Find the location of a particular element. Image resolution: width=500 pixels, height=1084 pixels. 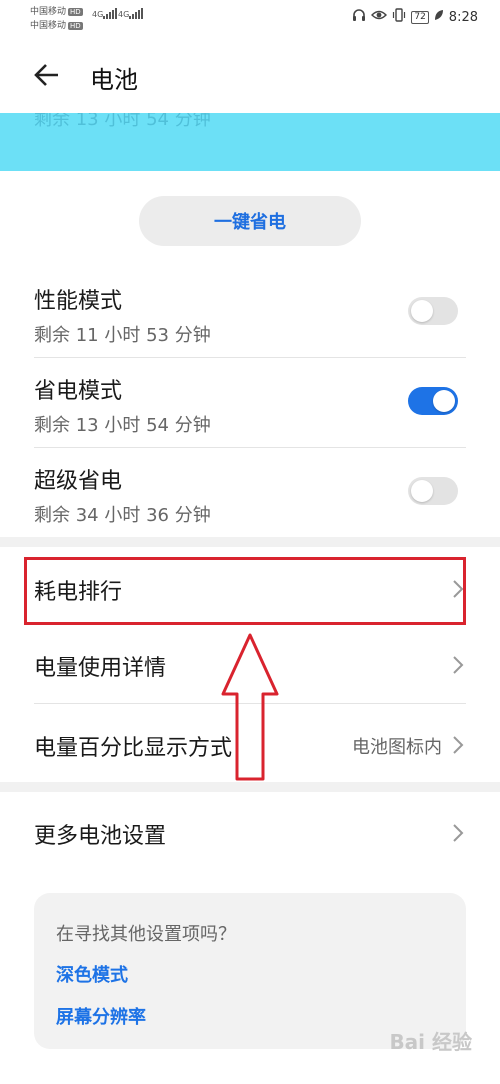

signal-2: 4G is located at coordinates (131, 13).